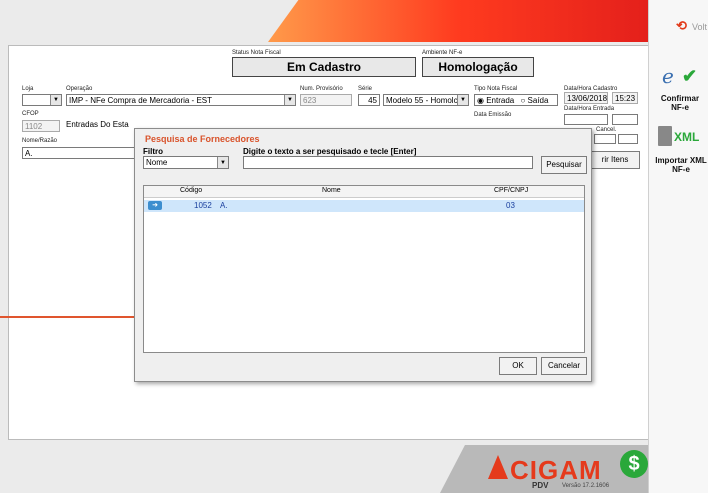 This screenshot has width=708, height=493. What do you see at coordinates (364, 192) in the screenshot?
I see `grid-header: Código Nome CPF/CNPJ` at bounding box center [364, 192].